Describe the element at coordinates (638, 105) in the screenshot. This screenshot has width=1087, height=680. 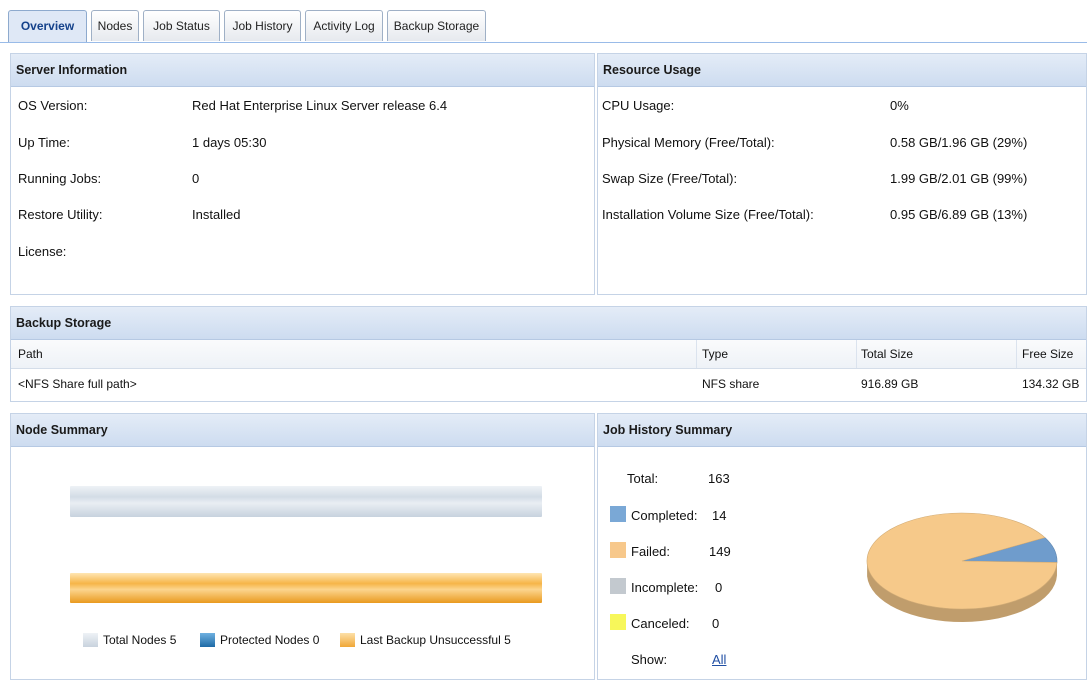
I see `cpu-usage-label: CPU Usage:` at that location.